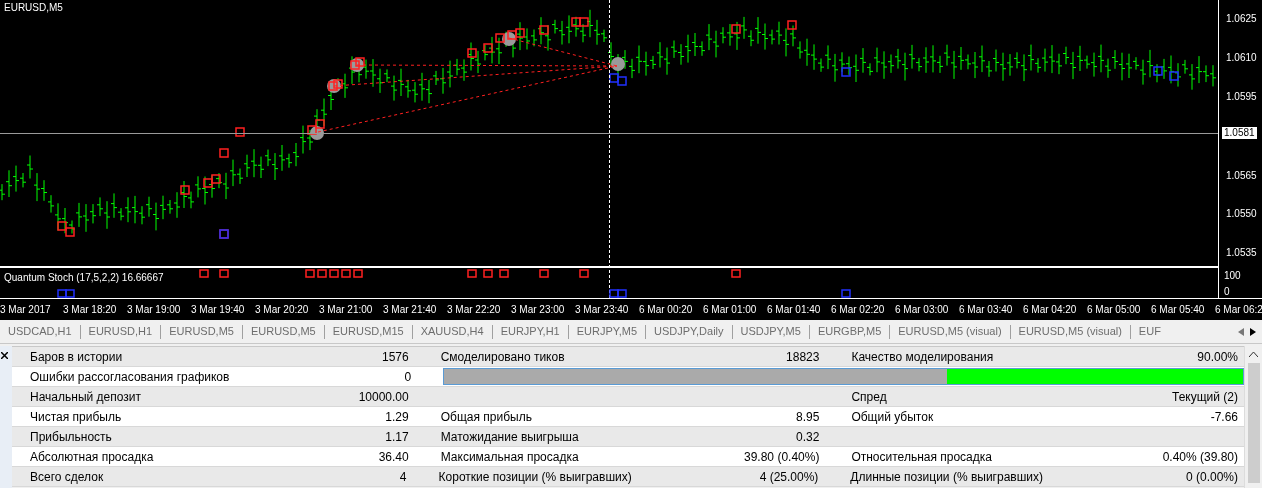 This screenshot has height=488, width=1262. I want to click on time-label: 3 Mar 18:20, so click(90, 310).